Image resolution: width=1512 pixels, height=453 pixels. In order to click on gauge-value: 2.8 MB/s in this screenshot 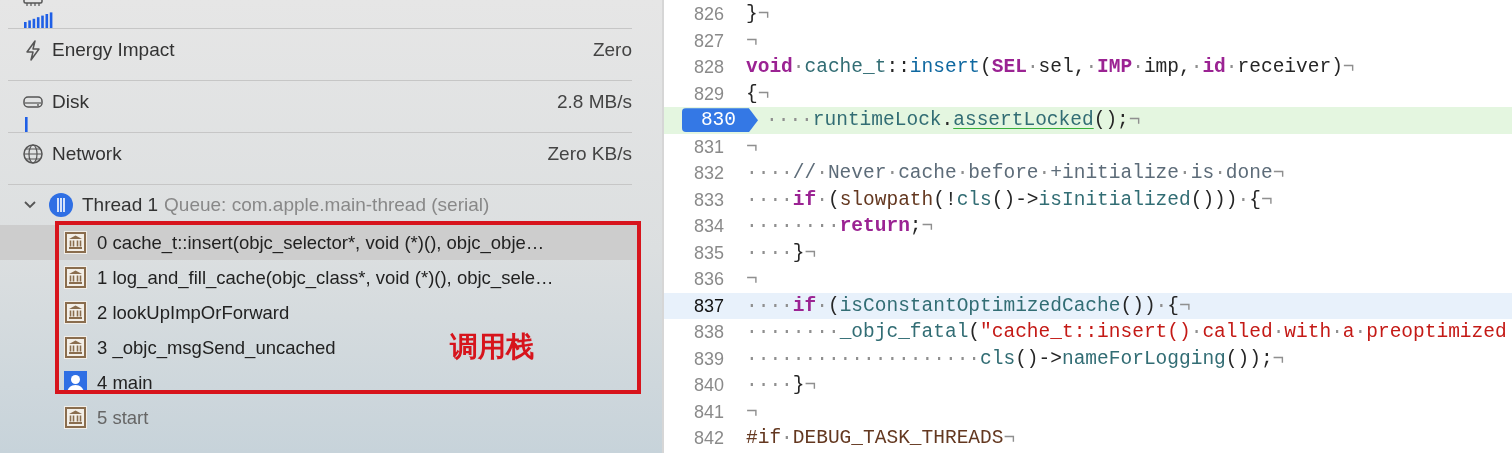, I will do `click(594, 101)`.